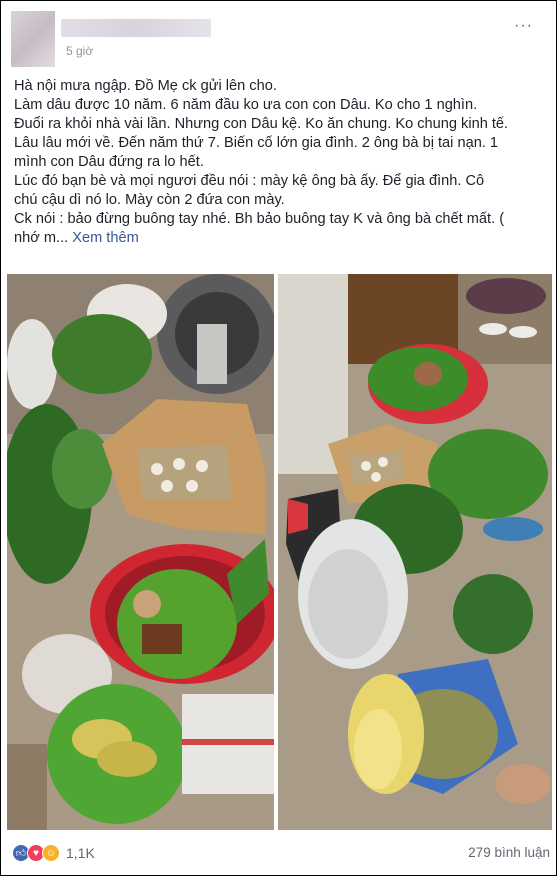 The width and height of the screenshot is (557, 876). I want to click on post-timestamp: 5 giờ, so click(79, 51).